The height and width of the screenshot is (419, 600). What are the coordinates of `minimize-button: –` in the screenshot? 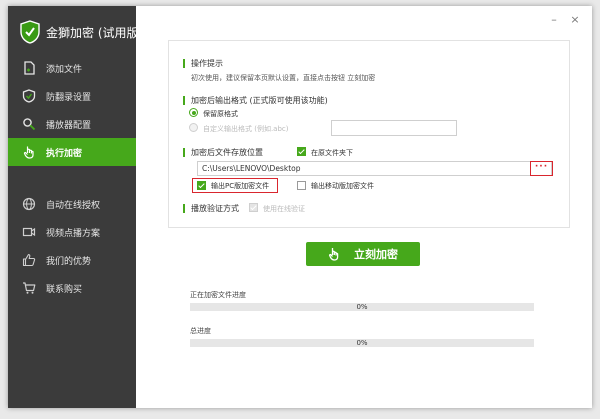 It's located at (554, 20).